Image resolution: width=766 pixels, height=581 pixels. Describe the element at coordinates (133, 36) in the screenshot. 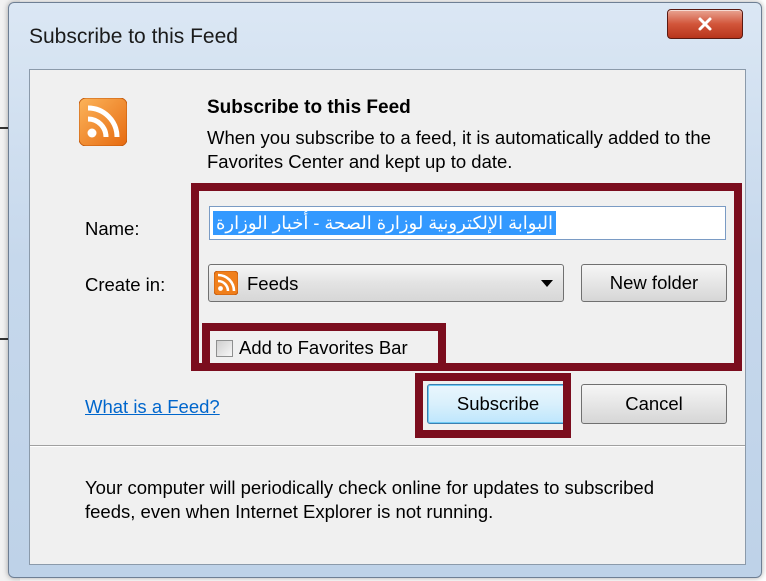

I see `dialog-title: Subscribe to this Feed` at that location.